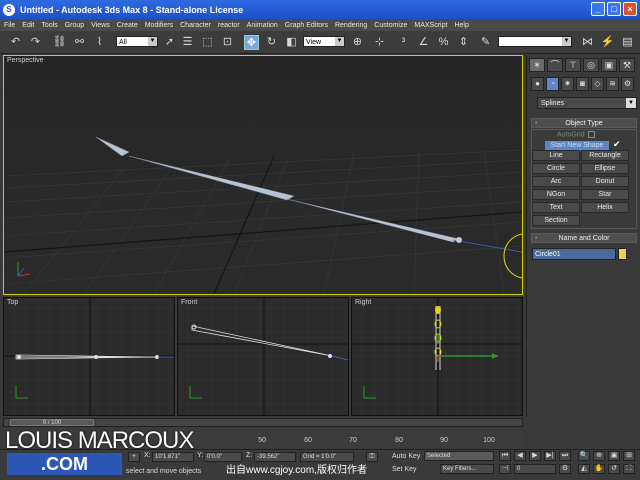 This screenshot has height=480, width=640. What do you see at coordinates (59, 42) in the screenshot?
I see `link-icon: ⛓` at bounding box center [59, 42].